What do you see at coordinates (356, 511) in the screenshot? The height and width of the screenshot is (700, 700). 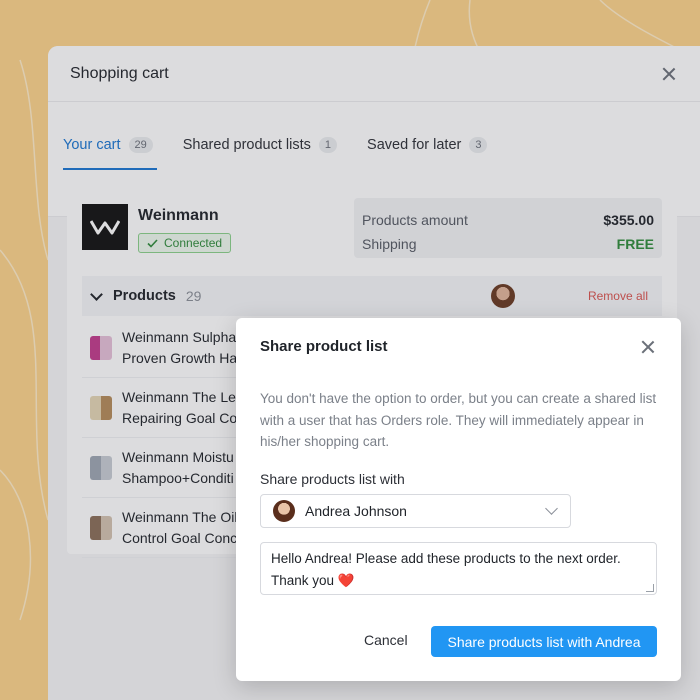 I see `selected-user: Andrea Johnson` at bounding box center [356, 511].